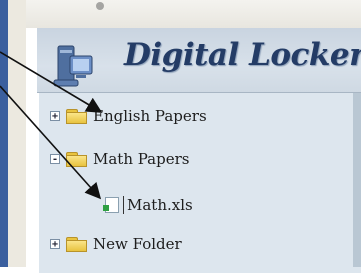  Describe the element at coordinates (123, 205) in the screenshot. I see `text-cursor-bar` at that location.